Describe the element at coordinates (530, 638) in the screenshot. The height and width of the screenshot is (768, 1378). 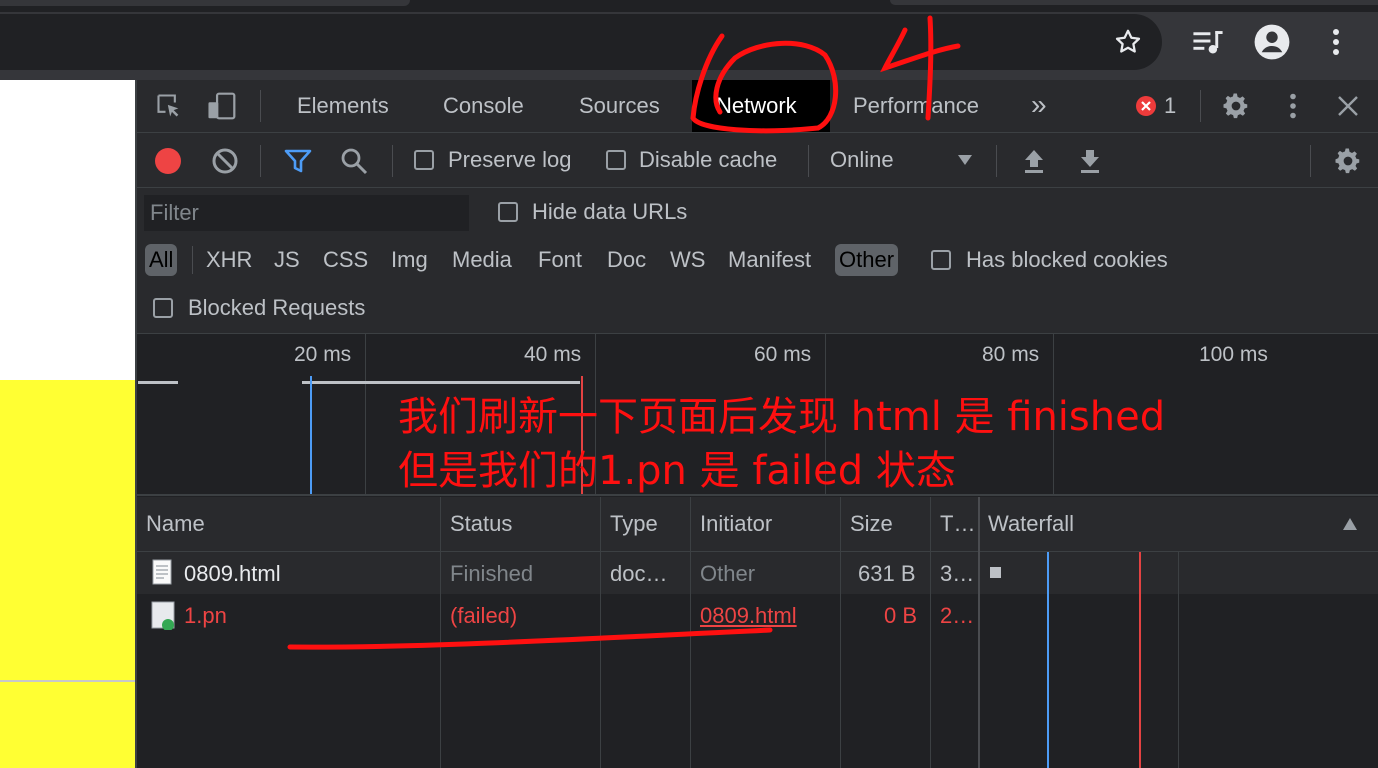
I see `annotation-underline` at that location.